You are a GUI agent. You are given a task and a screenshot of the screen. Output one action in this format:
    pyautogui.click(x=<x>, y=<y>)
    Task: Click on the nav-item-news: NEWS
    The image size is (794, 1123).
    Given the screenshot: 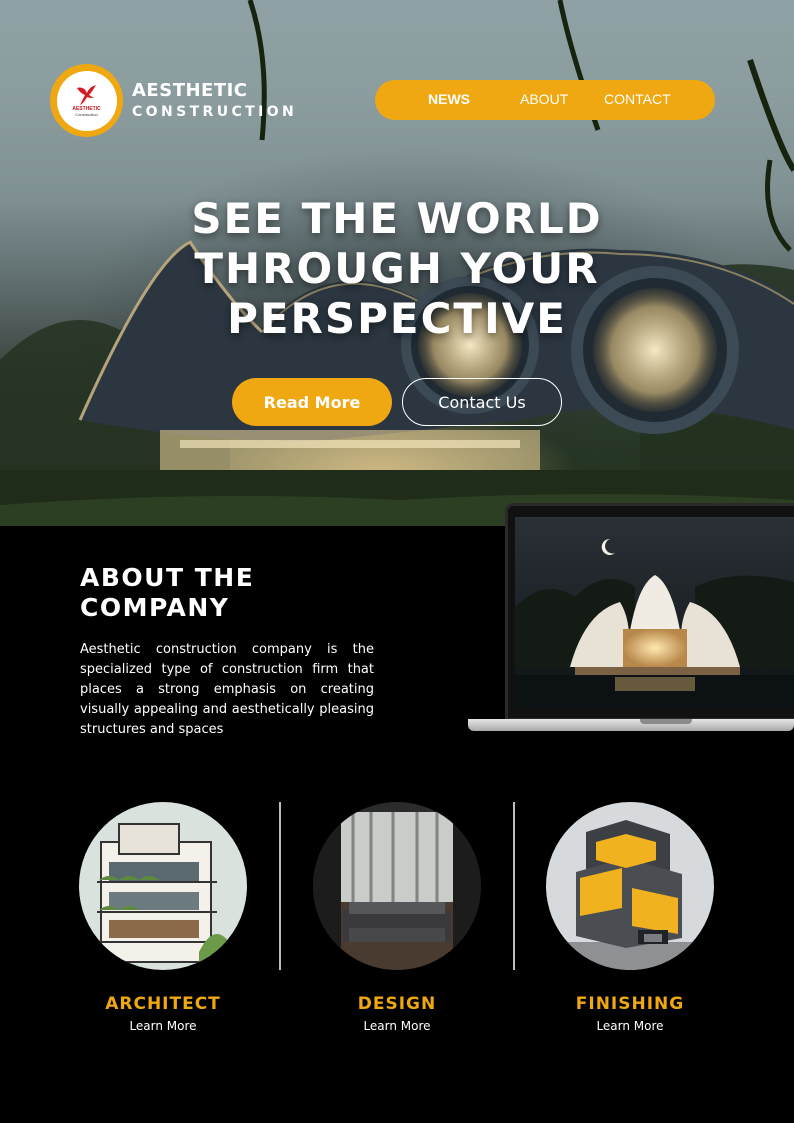 What is the action you would take?
    pyautogui.click(x=449, y=99)
    